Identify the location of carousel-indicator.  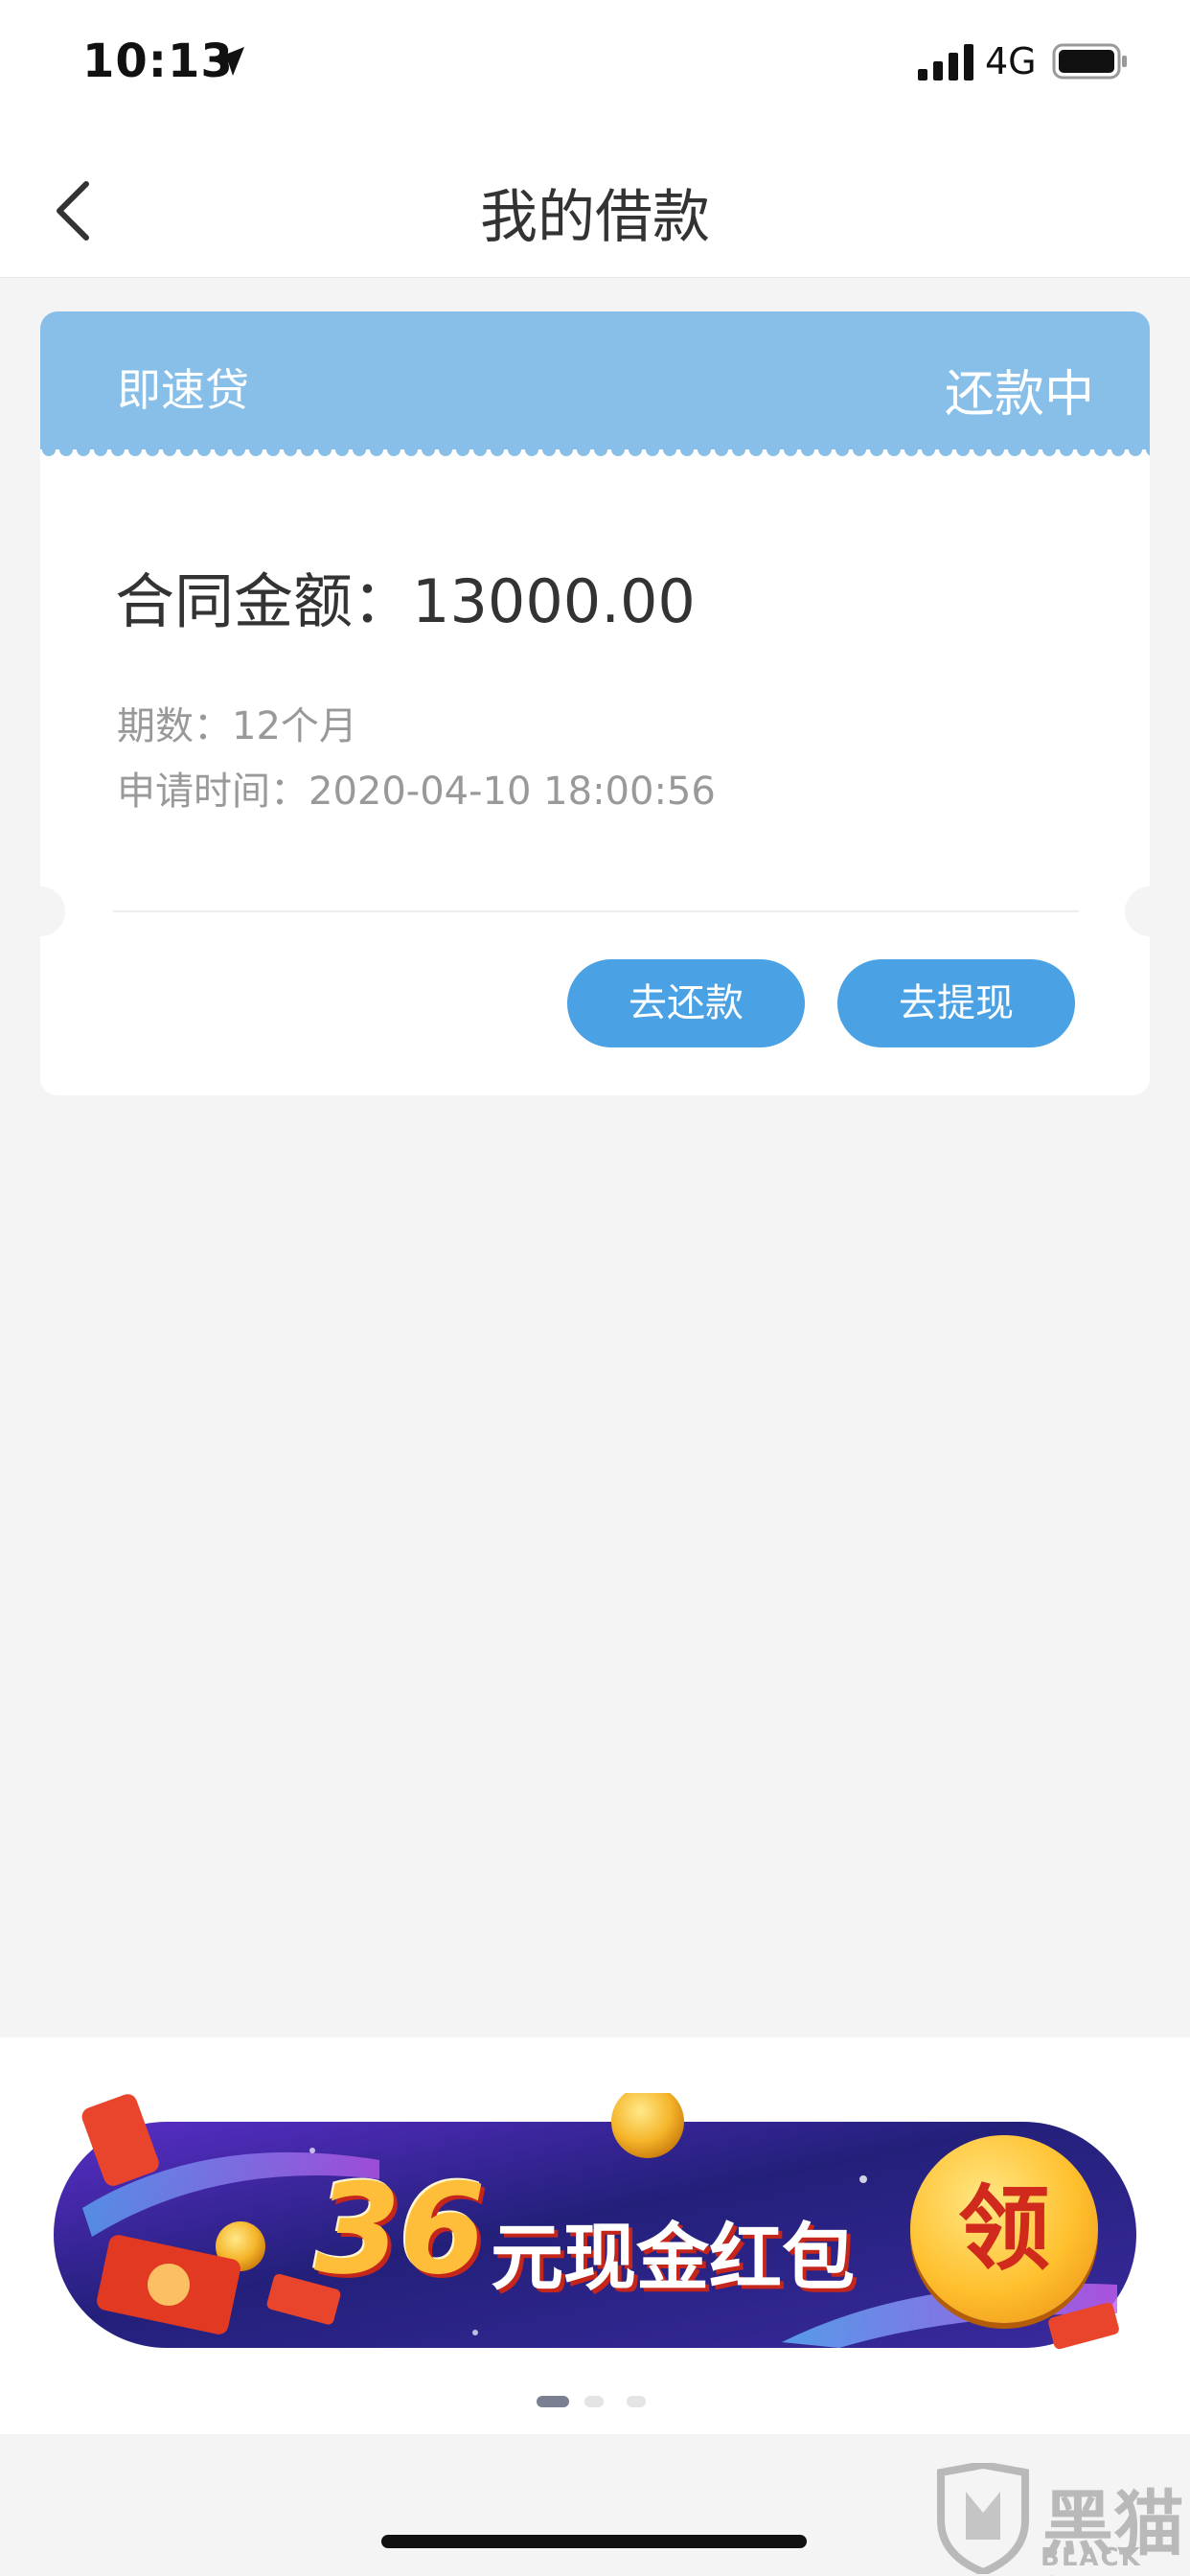
(595, 2402).